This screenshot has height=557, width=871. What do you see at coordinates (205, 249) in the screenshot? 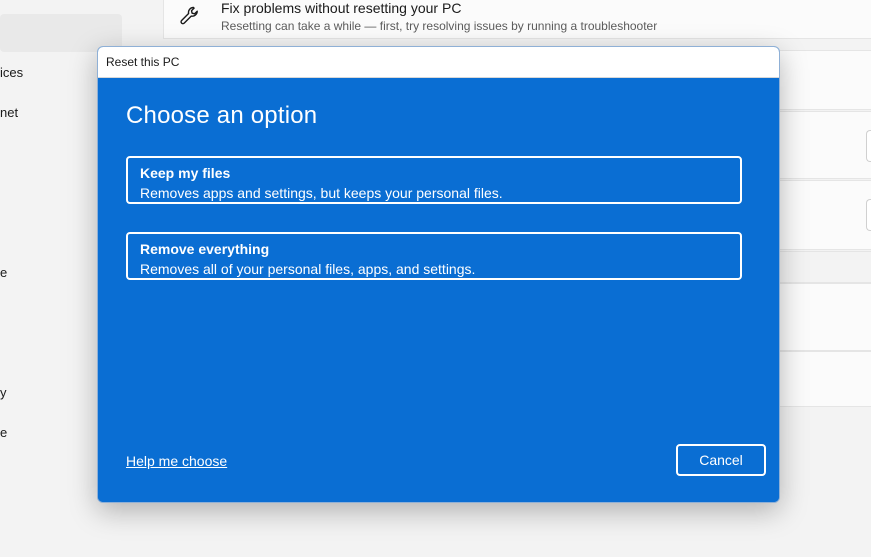
I see `option-title: Remove everything` at bounding box center [205, 249].